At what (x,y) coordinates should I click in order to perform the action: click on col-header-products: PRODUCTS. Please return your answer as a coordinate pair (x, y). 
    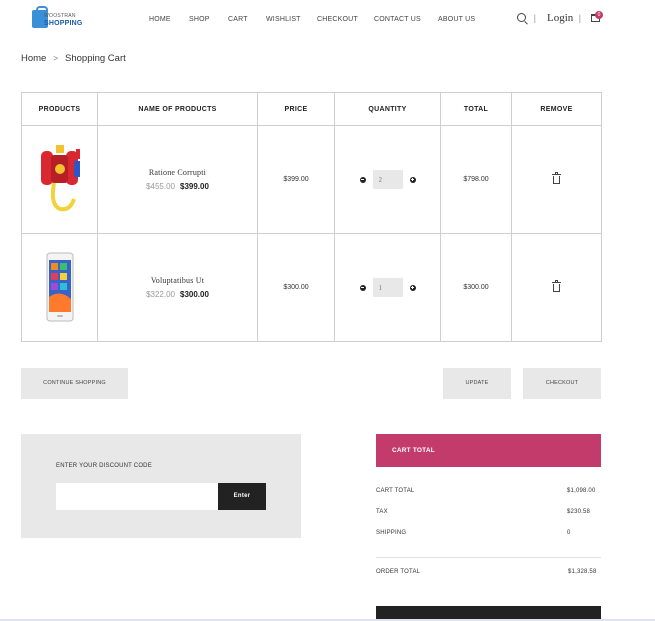
    Looking at the image, I should click on (59, 109).